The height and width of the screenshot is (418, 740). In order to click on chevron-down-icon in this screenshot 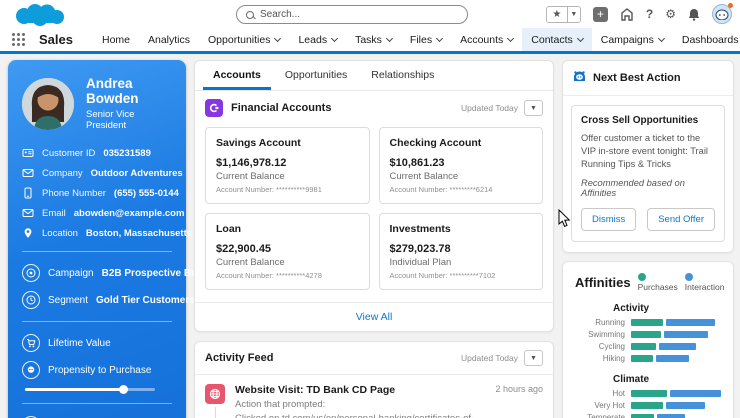, I will do `click(389, 38)`.